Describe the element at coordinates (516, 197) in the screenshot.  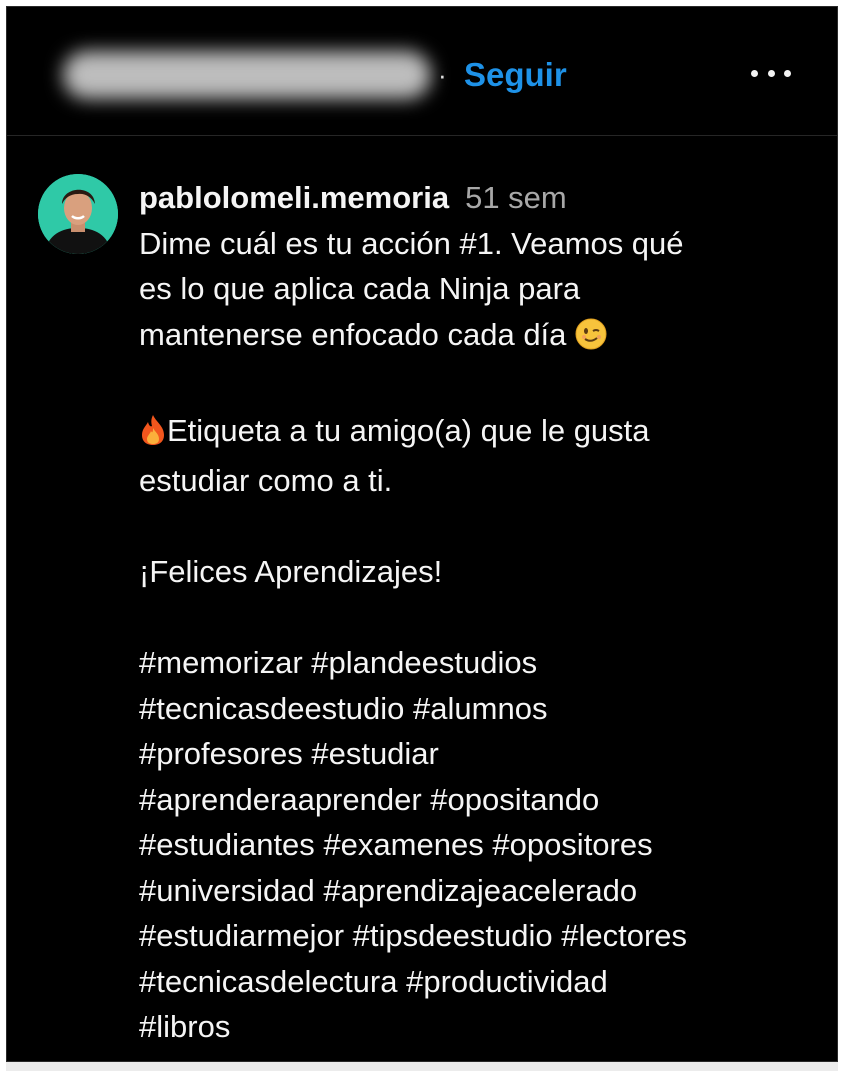
I see `post-time: 51 sem` at that location.